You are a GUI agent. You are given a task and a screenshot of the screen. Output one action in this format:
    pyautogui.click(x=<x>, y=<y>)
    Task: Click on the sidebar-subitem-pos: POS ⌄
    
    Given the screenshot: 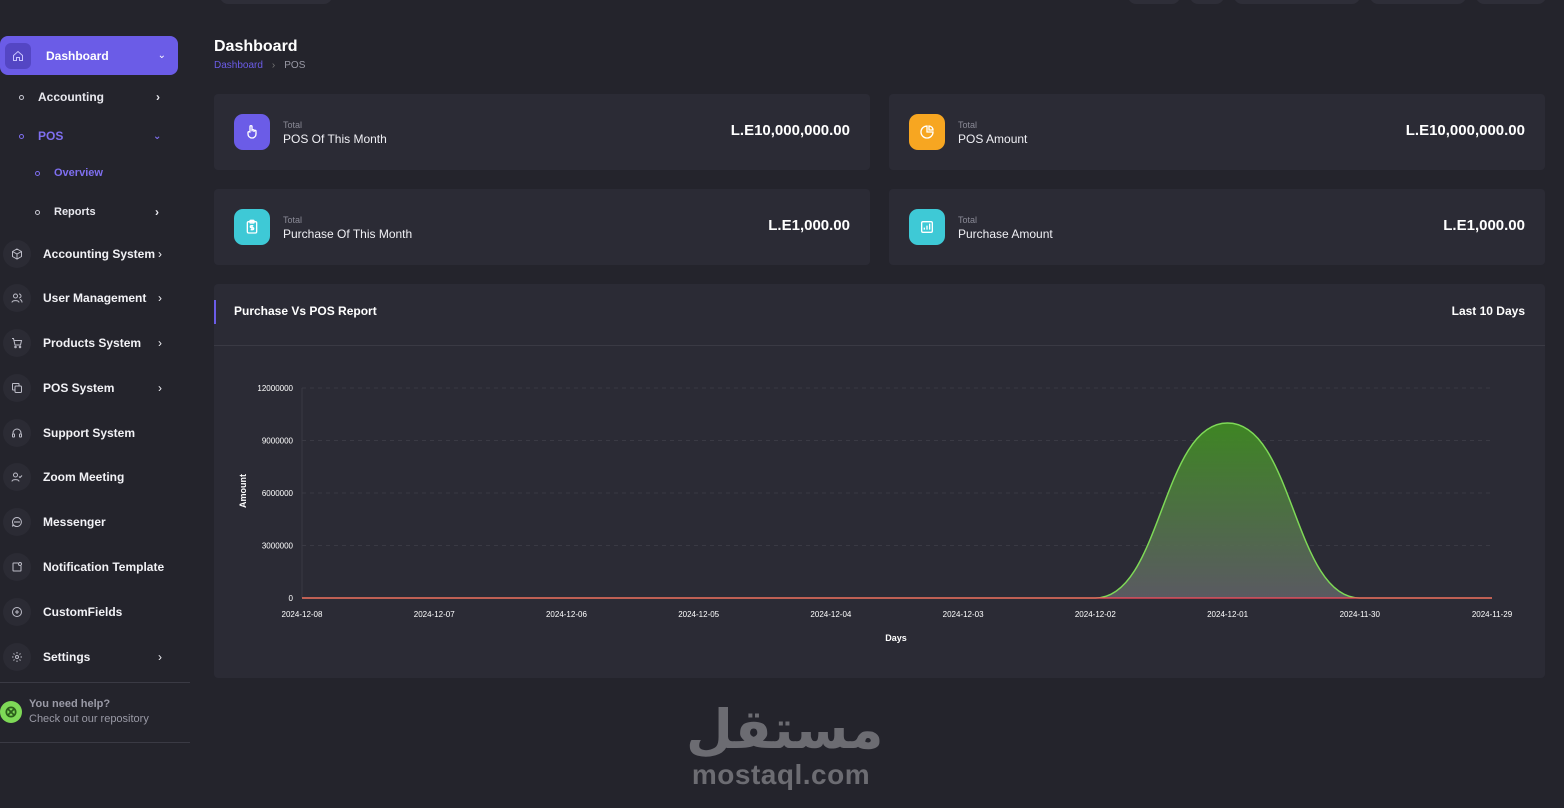 What is the action you would take?
    pyautogui.click(x=90, y=136)
    